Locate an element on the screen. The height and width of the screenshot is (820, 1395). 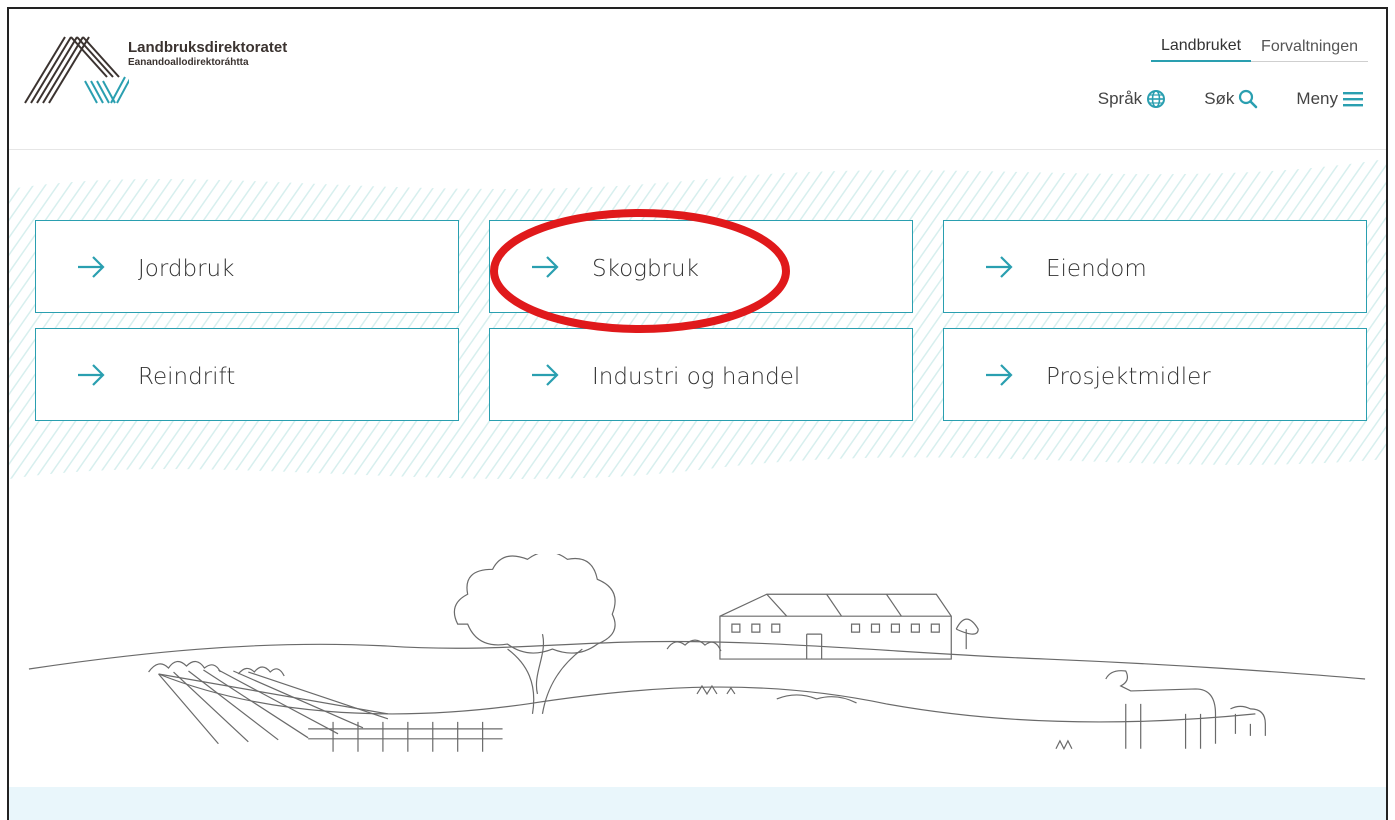
tab-forvaltningen: Forvaltningen is located at coordinates (1309, 50).